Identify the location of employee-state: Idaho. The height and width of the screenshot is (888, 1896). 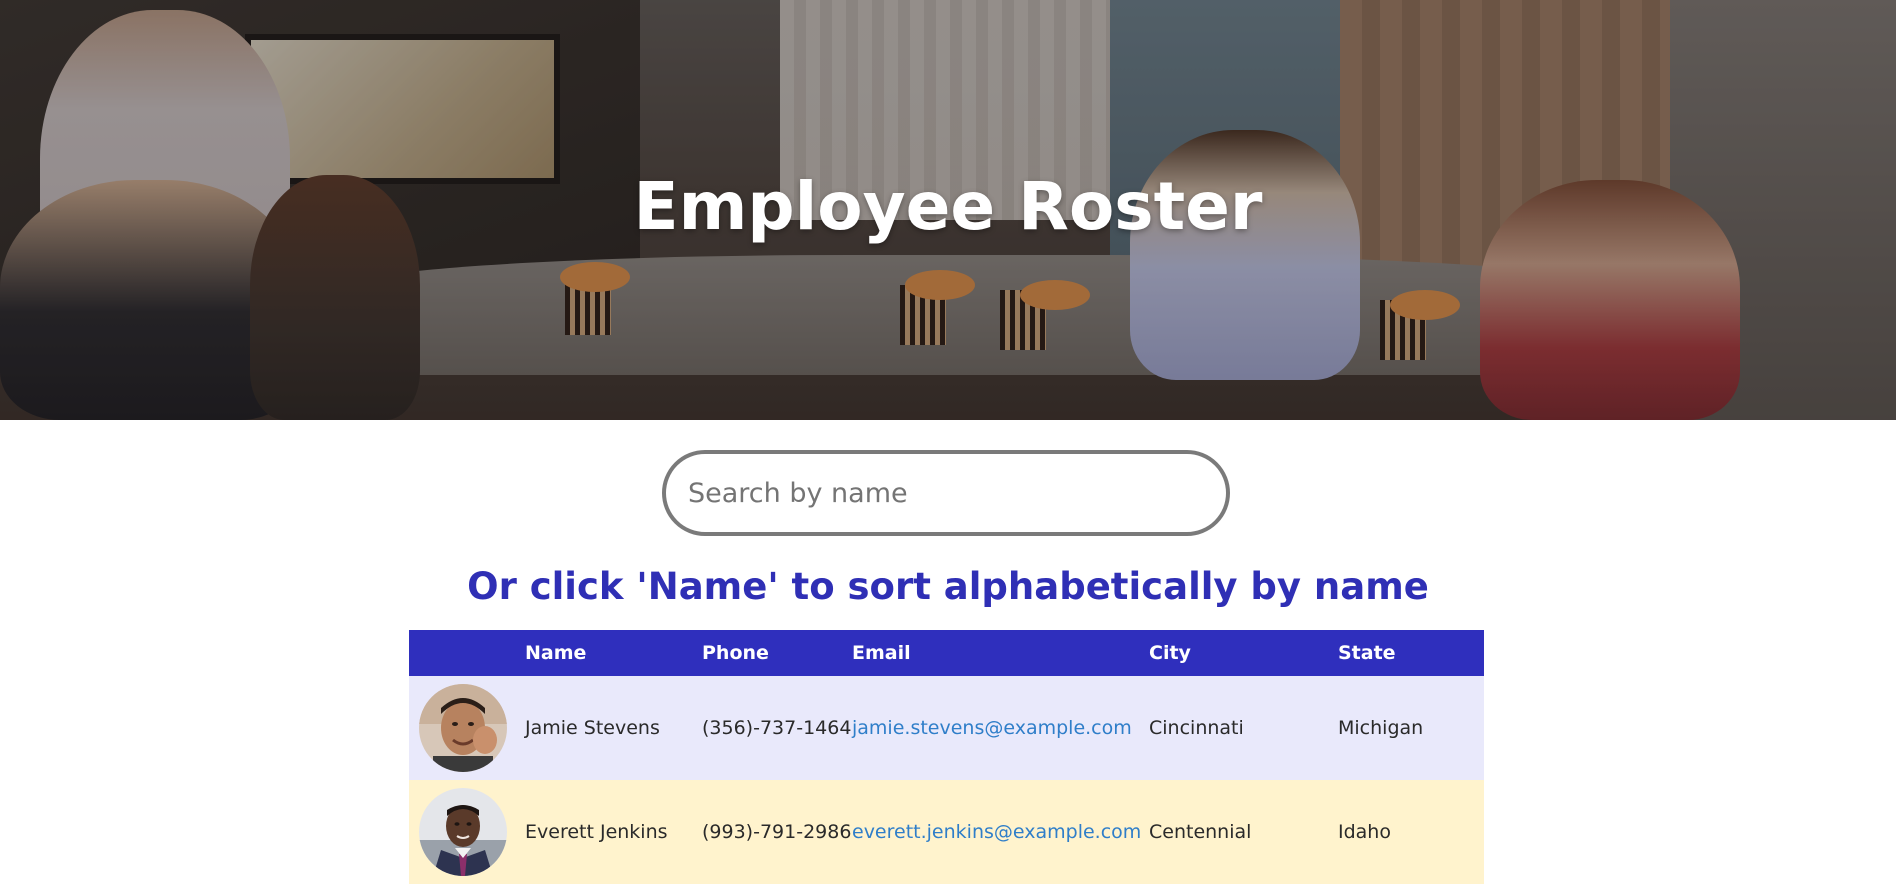
(1364, 832).